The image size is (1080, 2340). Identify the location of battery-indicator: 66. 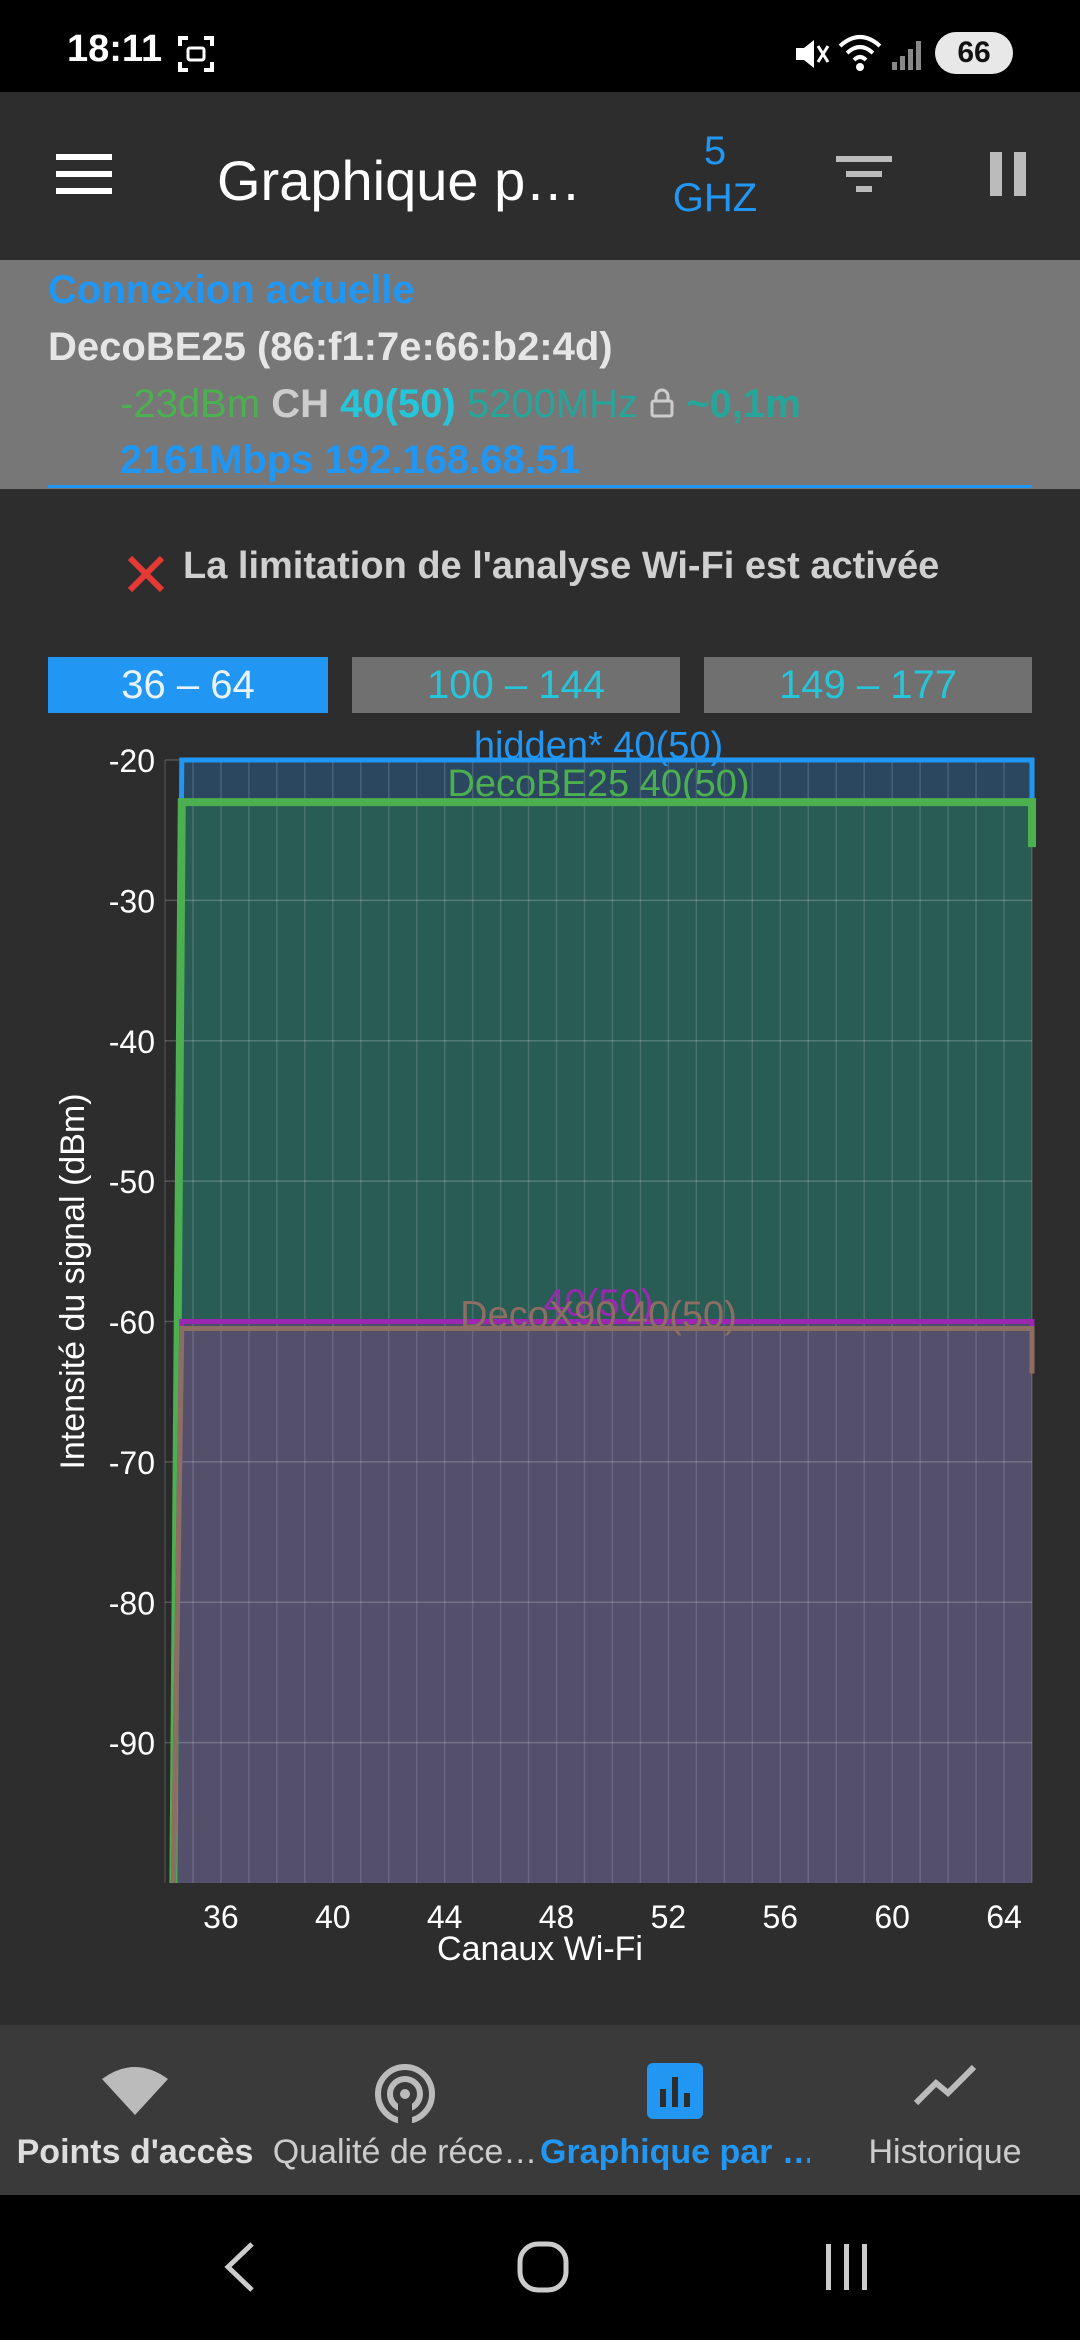
(974, 53).